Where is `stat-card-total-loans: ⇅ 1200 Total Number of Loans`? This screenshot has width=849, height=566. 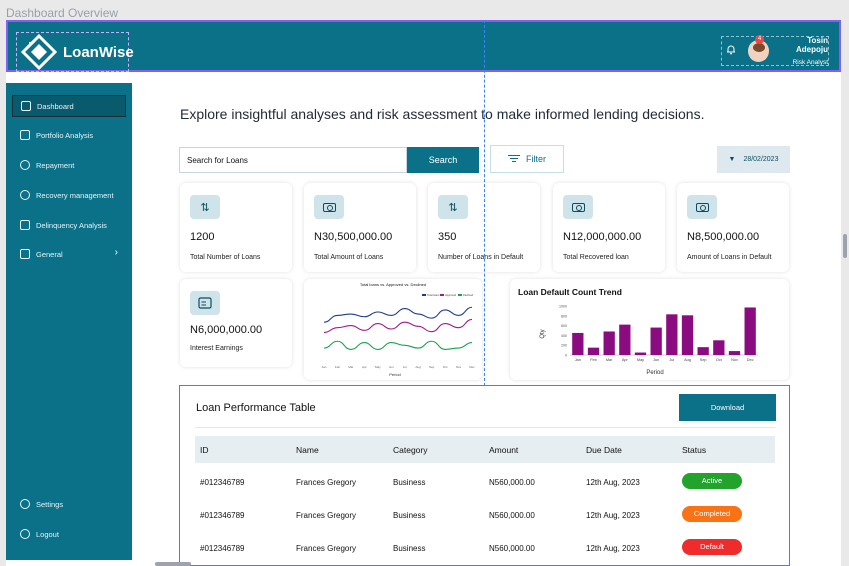
stat-card-total-loans: ⇅ 1200 Total Number of Loans is located at coordinates (236, 227).